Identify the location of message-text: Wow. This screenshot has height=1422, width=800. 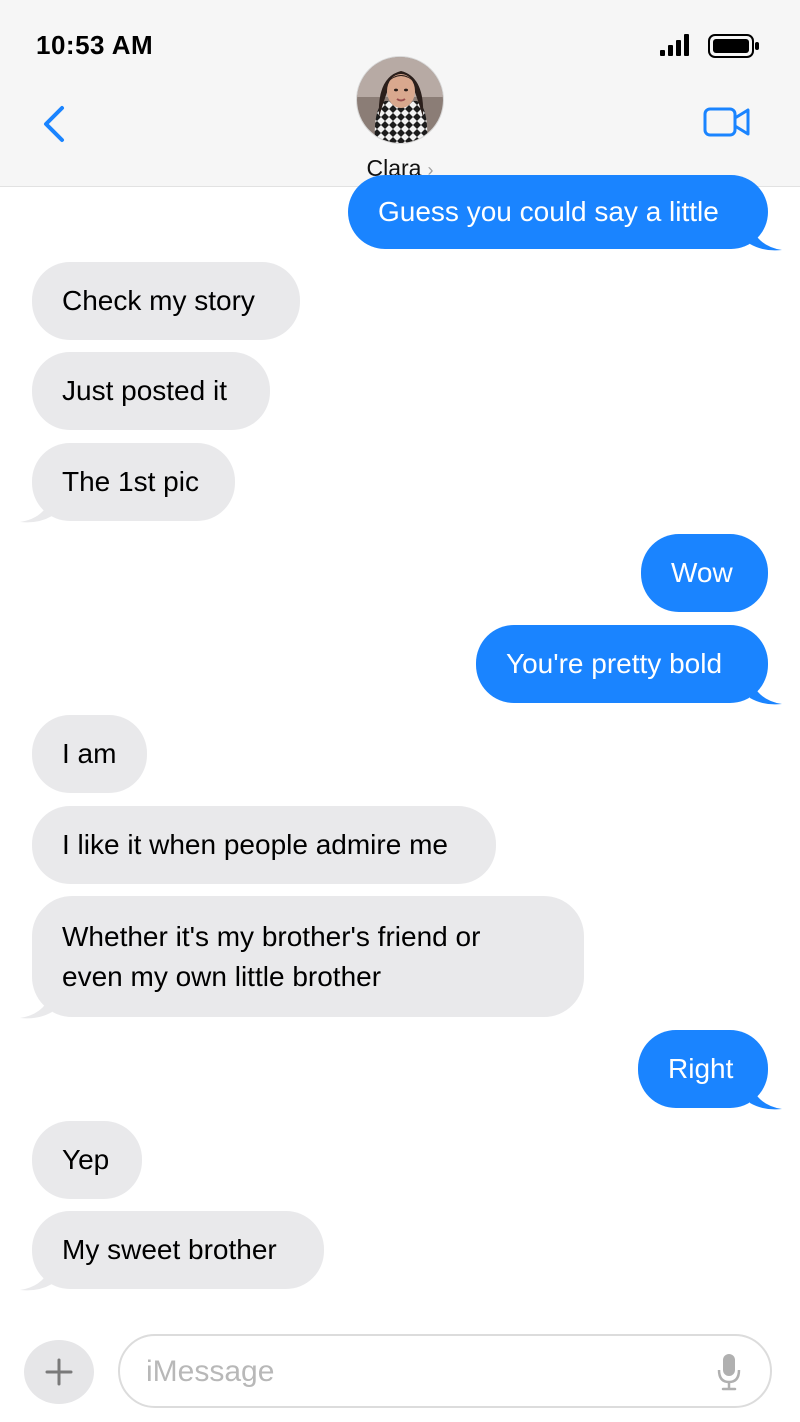
(702, 572).